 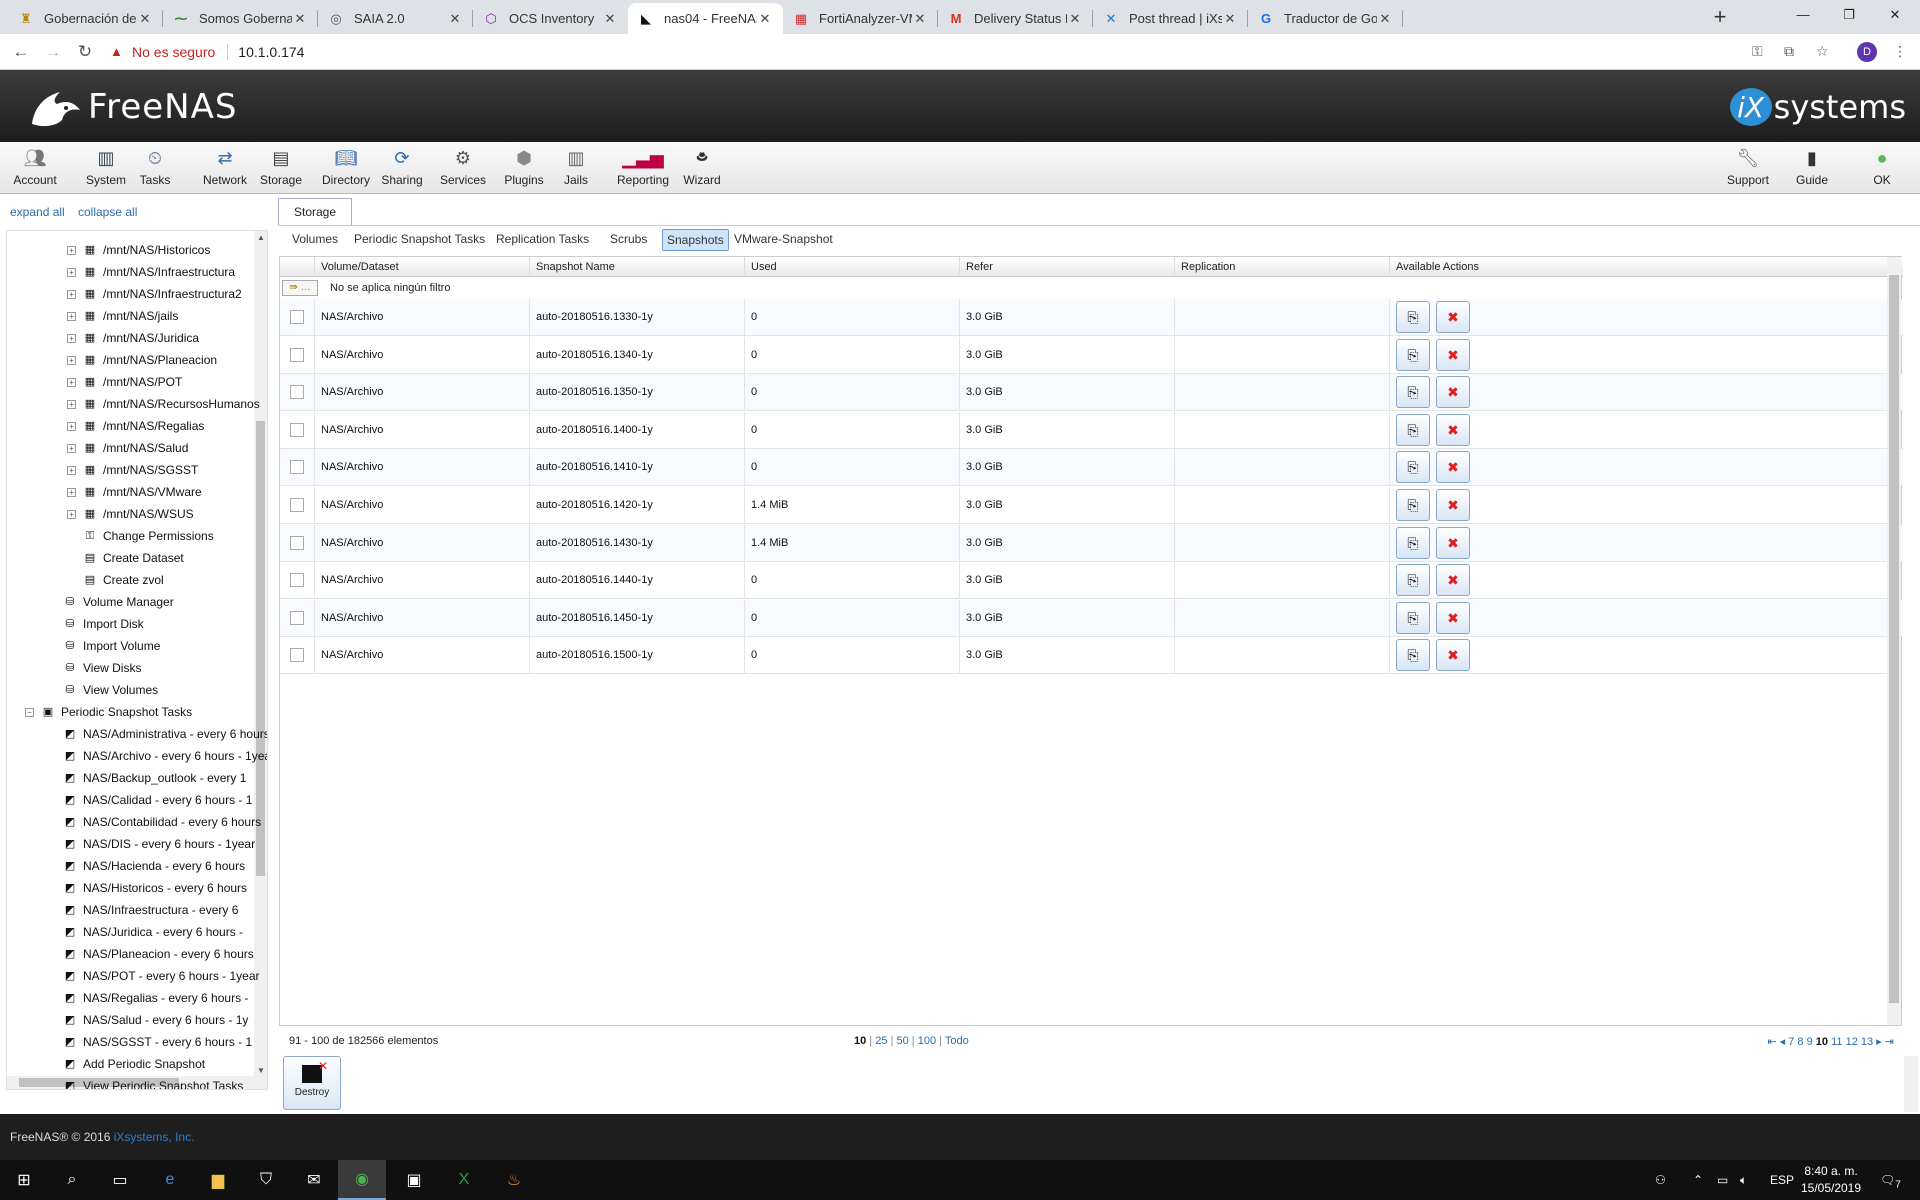 What do you see at coordinates (524, 169) in the screenshot?
I see `toolbar-plugins-button: ⬢ Plugins` at bounding box center [524, 169].